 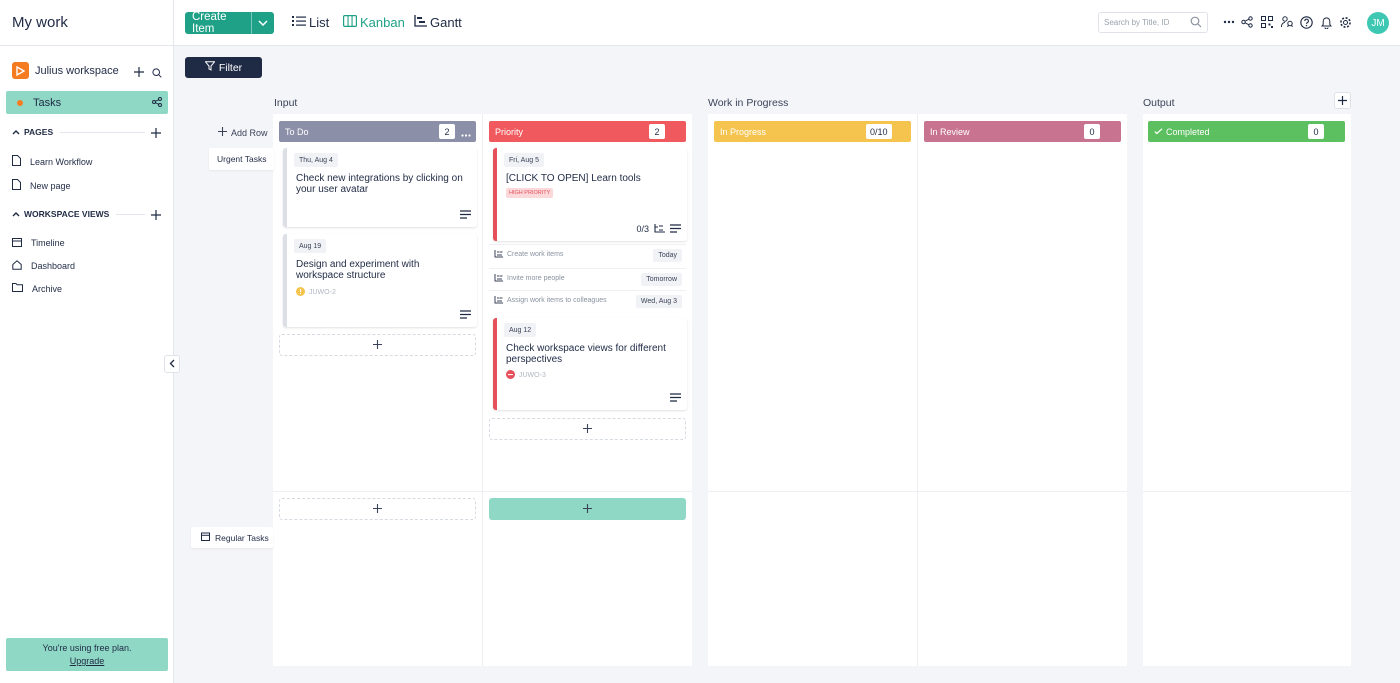 I want to click on chevron-down-icon, so click(x=262, y=23).